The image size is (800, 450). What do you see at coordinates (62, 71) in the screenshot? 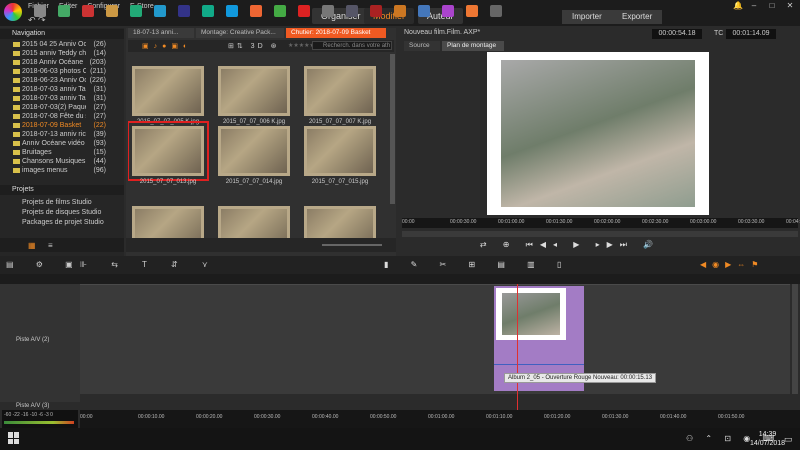
I see `nav-folder-item: 2018-06-03 photos Oc... (211)` at bounding box center [62, 71].